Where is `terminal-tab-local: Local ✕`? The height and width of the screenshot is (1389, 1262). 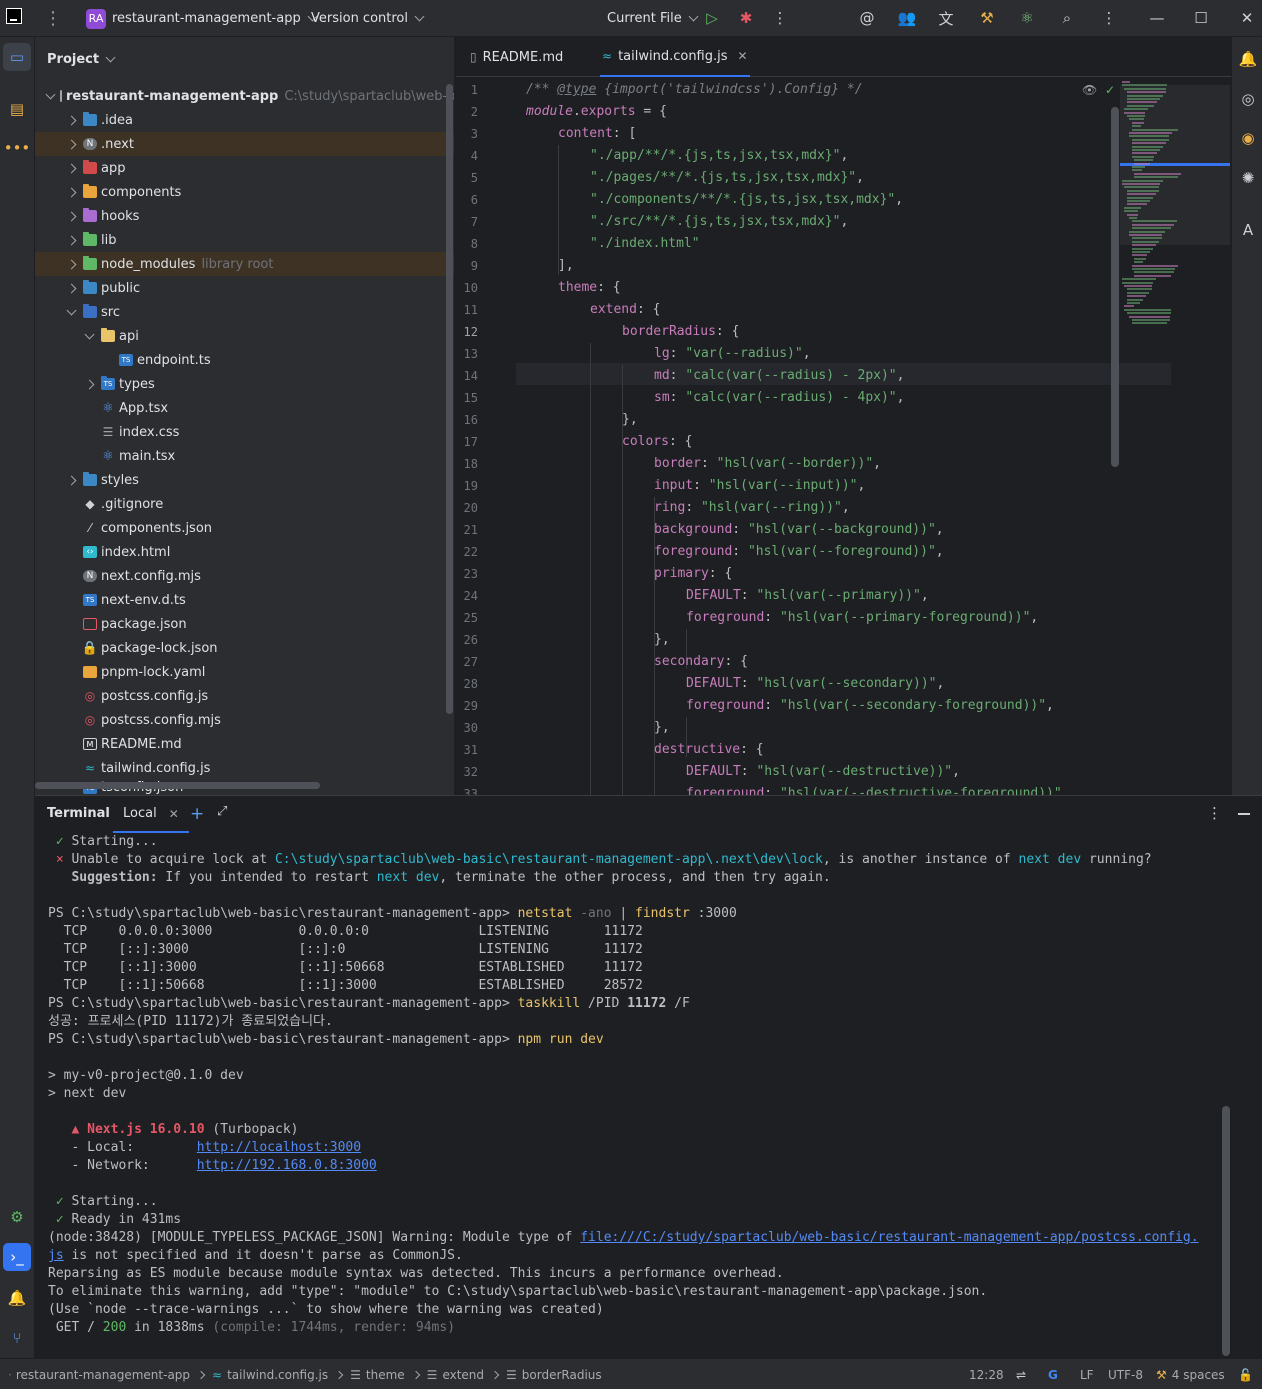
terminal-tab-local: Local ✕ is located at coordinates (151, 814).